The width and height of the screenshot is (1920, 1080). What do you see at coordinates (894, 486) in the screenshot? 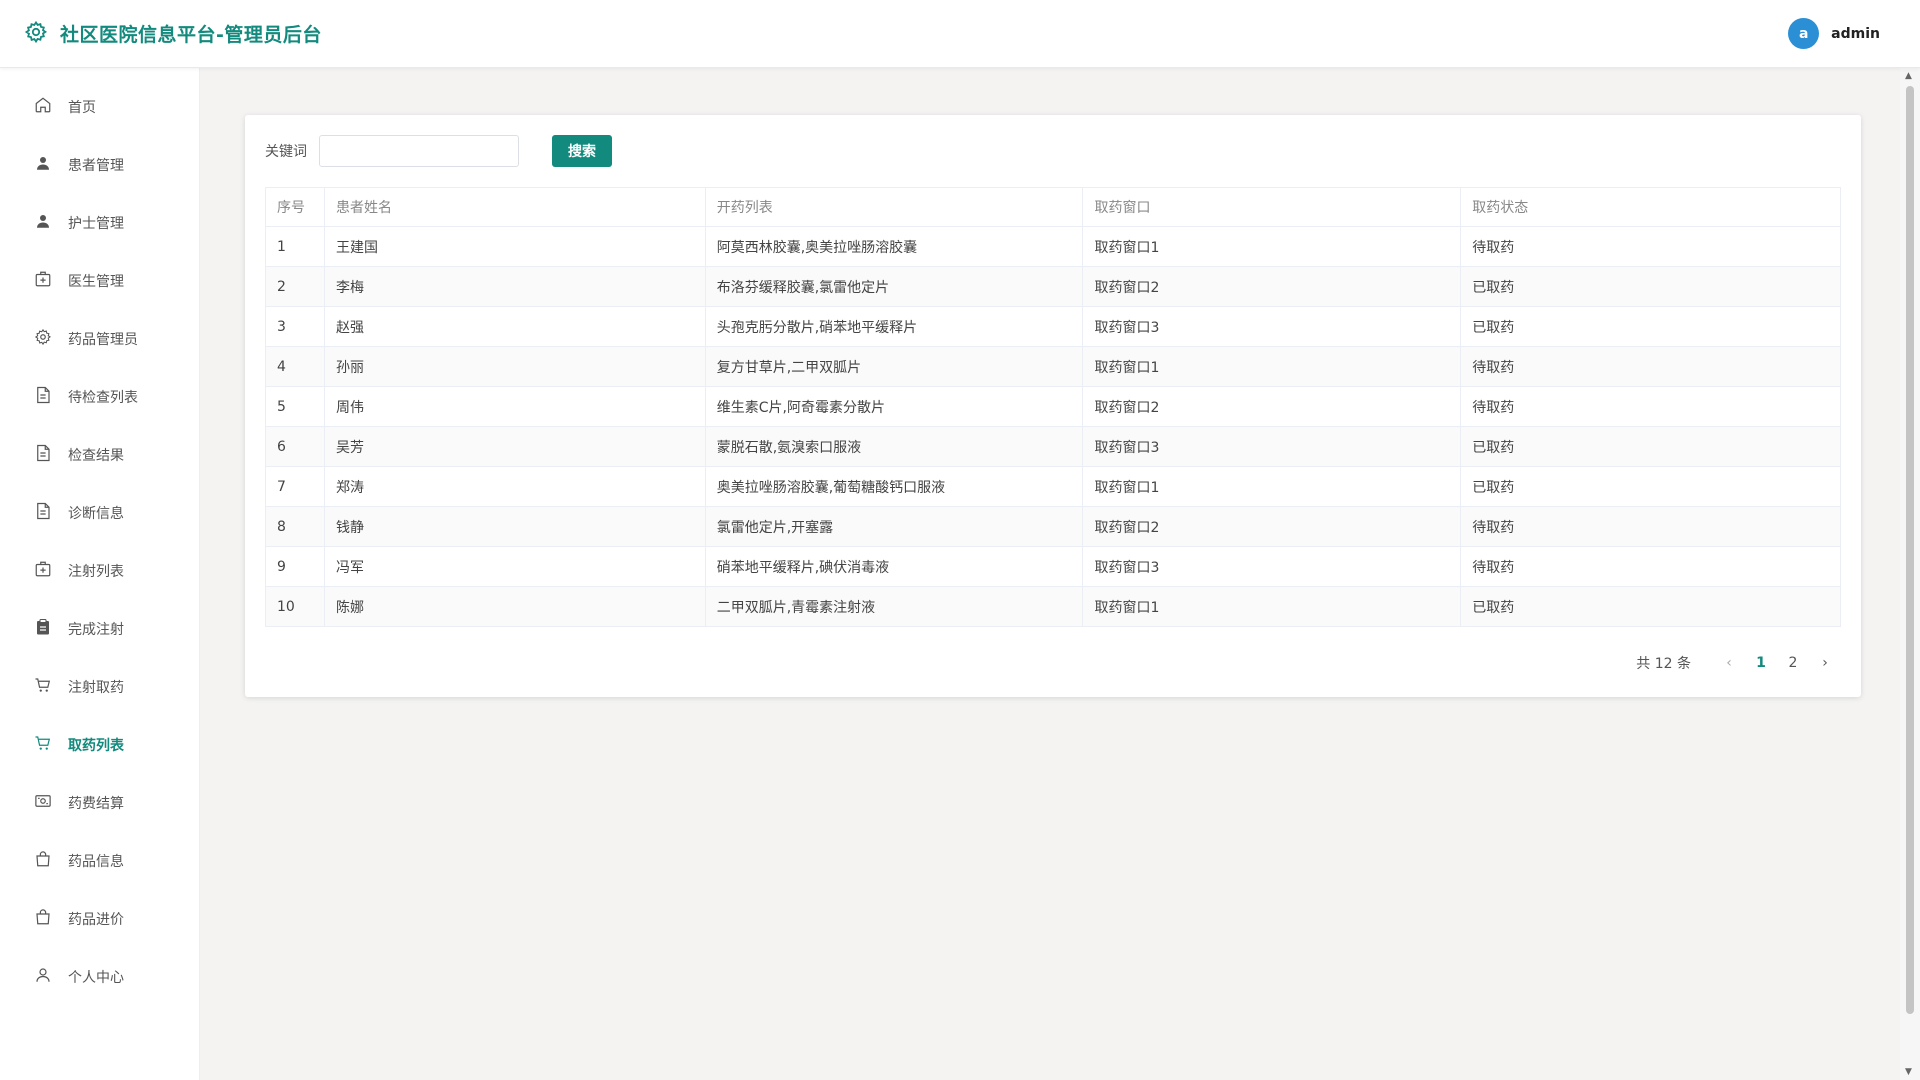
I see `cell-prescription: 奥美拉唑肠溶胶囊,葡萄糖酸钙口服液` at bounding box center [894, 486].